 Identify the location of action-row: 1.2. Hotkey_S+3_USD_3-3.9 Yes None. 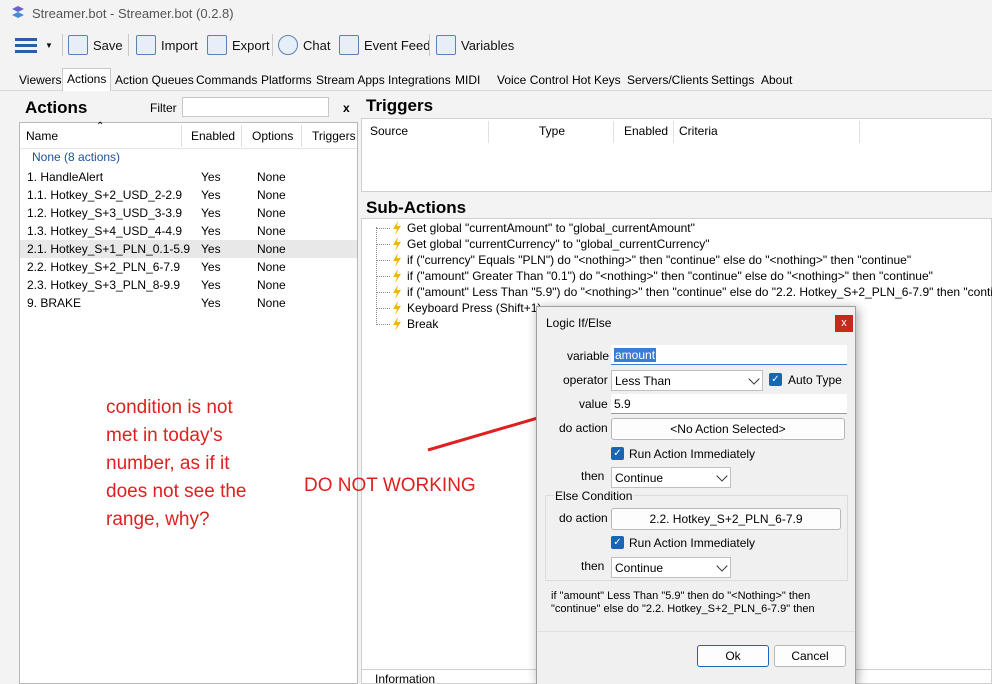
(188, 213).